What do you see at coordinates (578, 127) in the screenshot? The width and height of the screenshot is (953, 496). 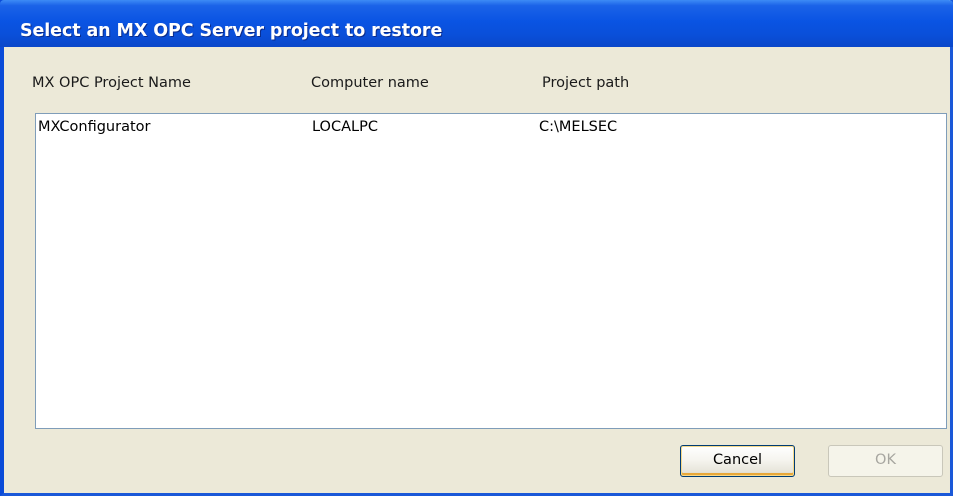 I see `project-path-cell: C:\MELSEC` at bounding box center [578, 127].